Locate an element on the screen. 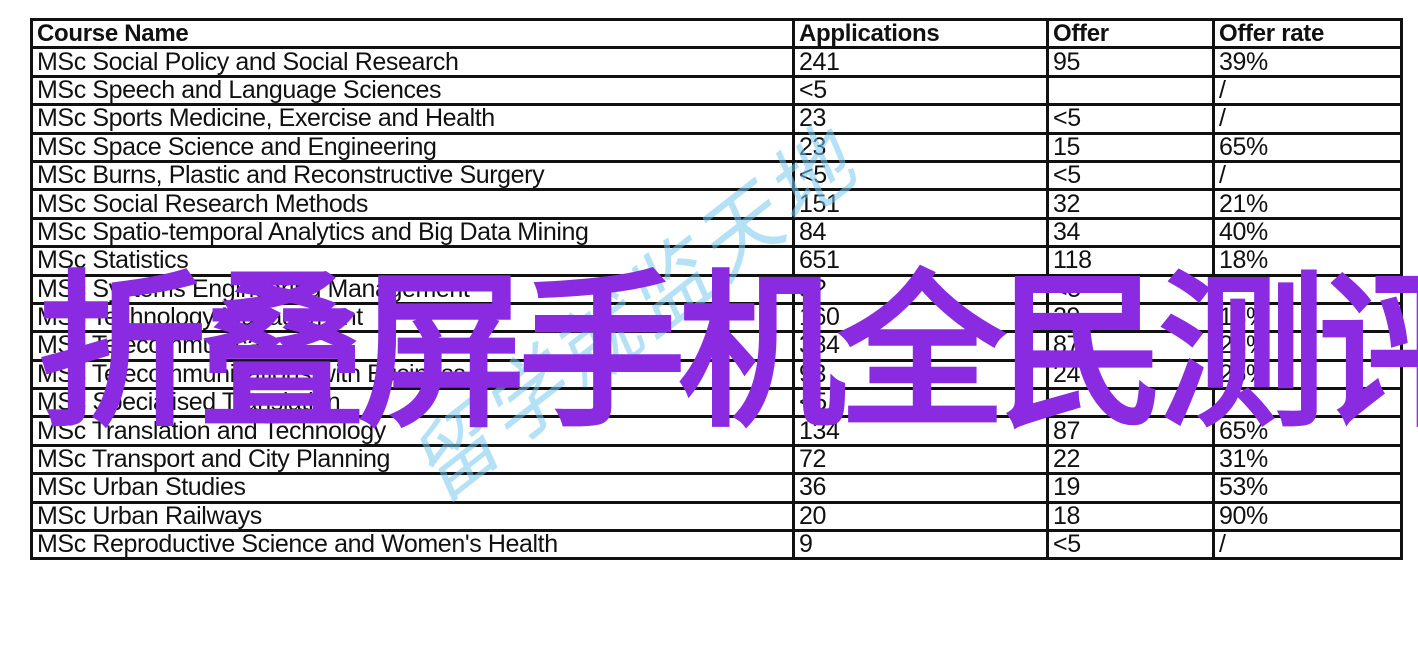 The image size is (1418, 650). table-row: MSc Statistics 651 118 18% is located at coordinates (716, 261).